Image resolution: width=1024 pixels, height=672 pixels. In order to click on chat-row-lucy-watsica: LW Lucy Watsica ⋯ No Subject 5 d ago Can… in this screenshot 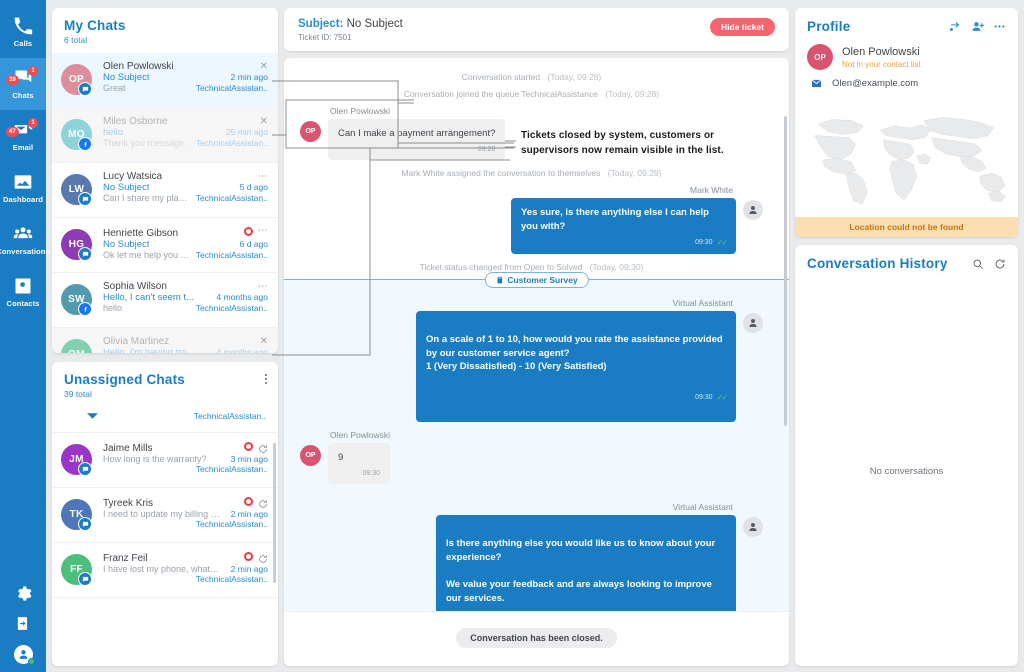, I will do `click(165, 190)`.